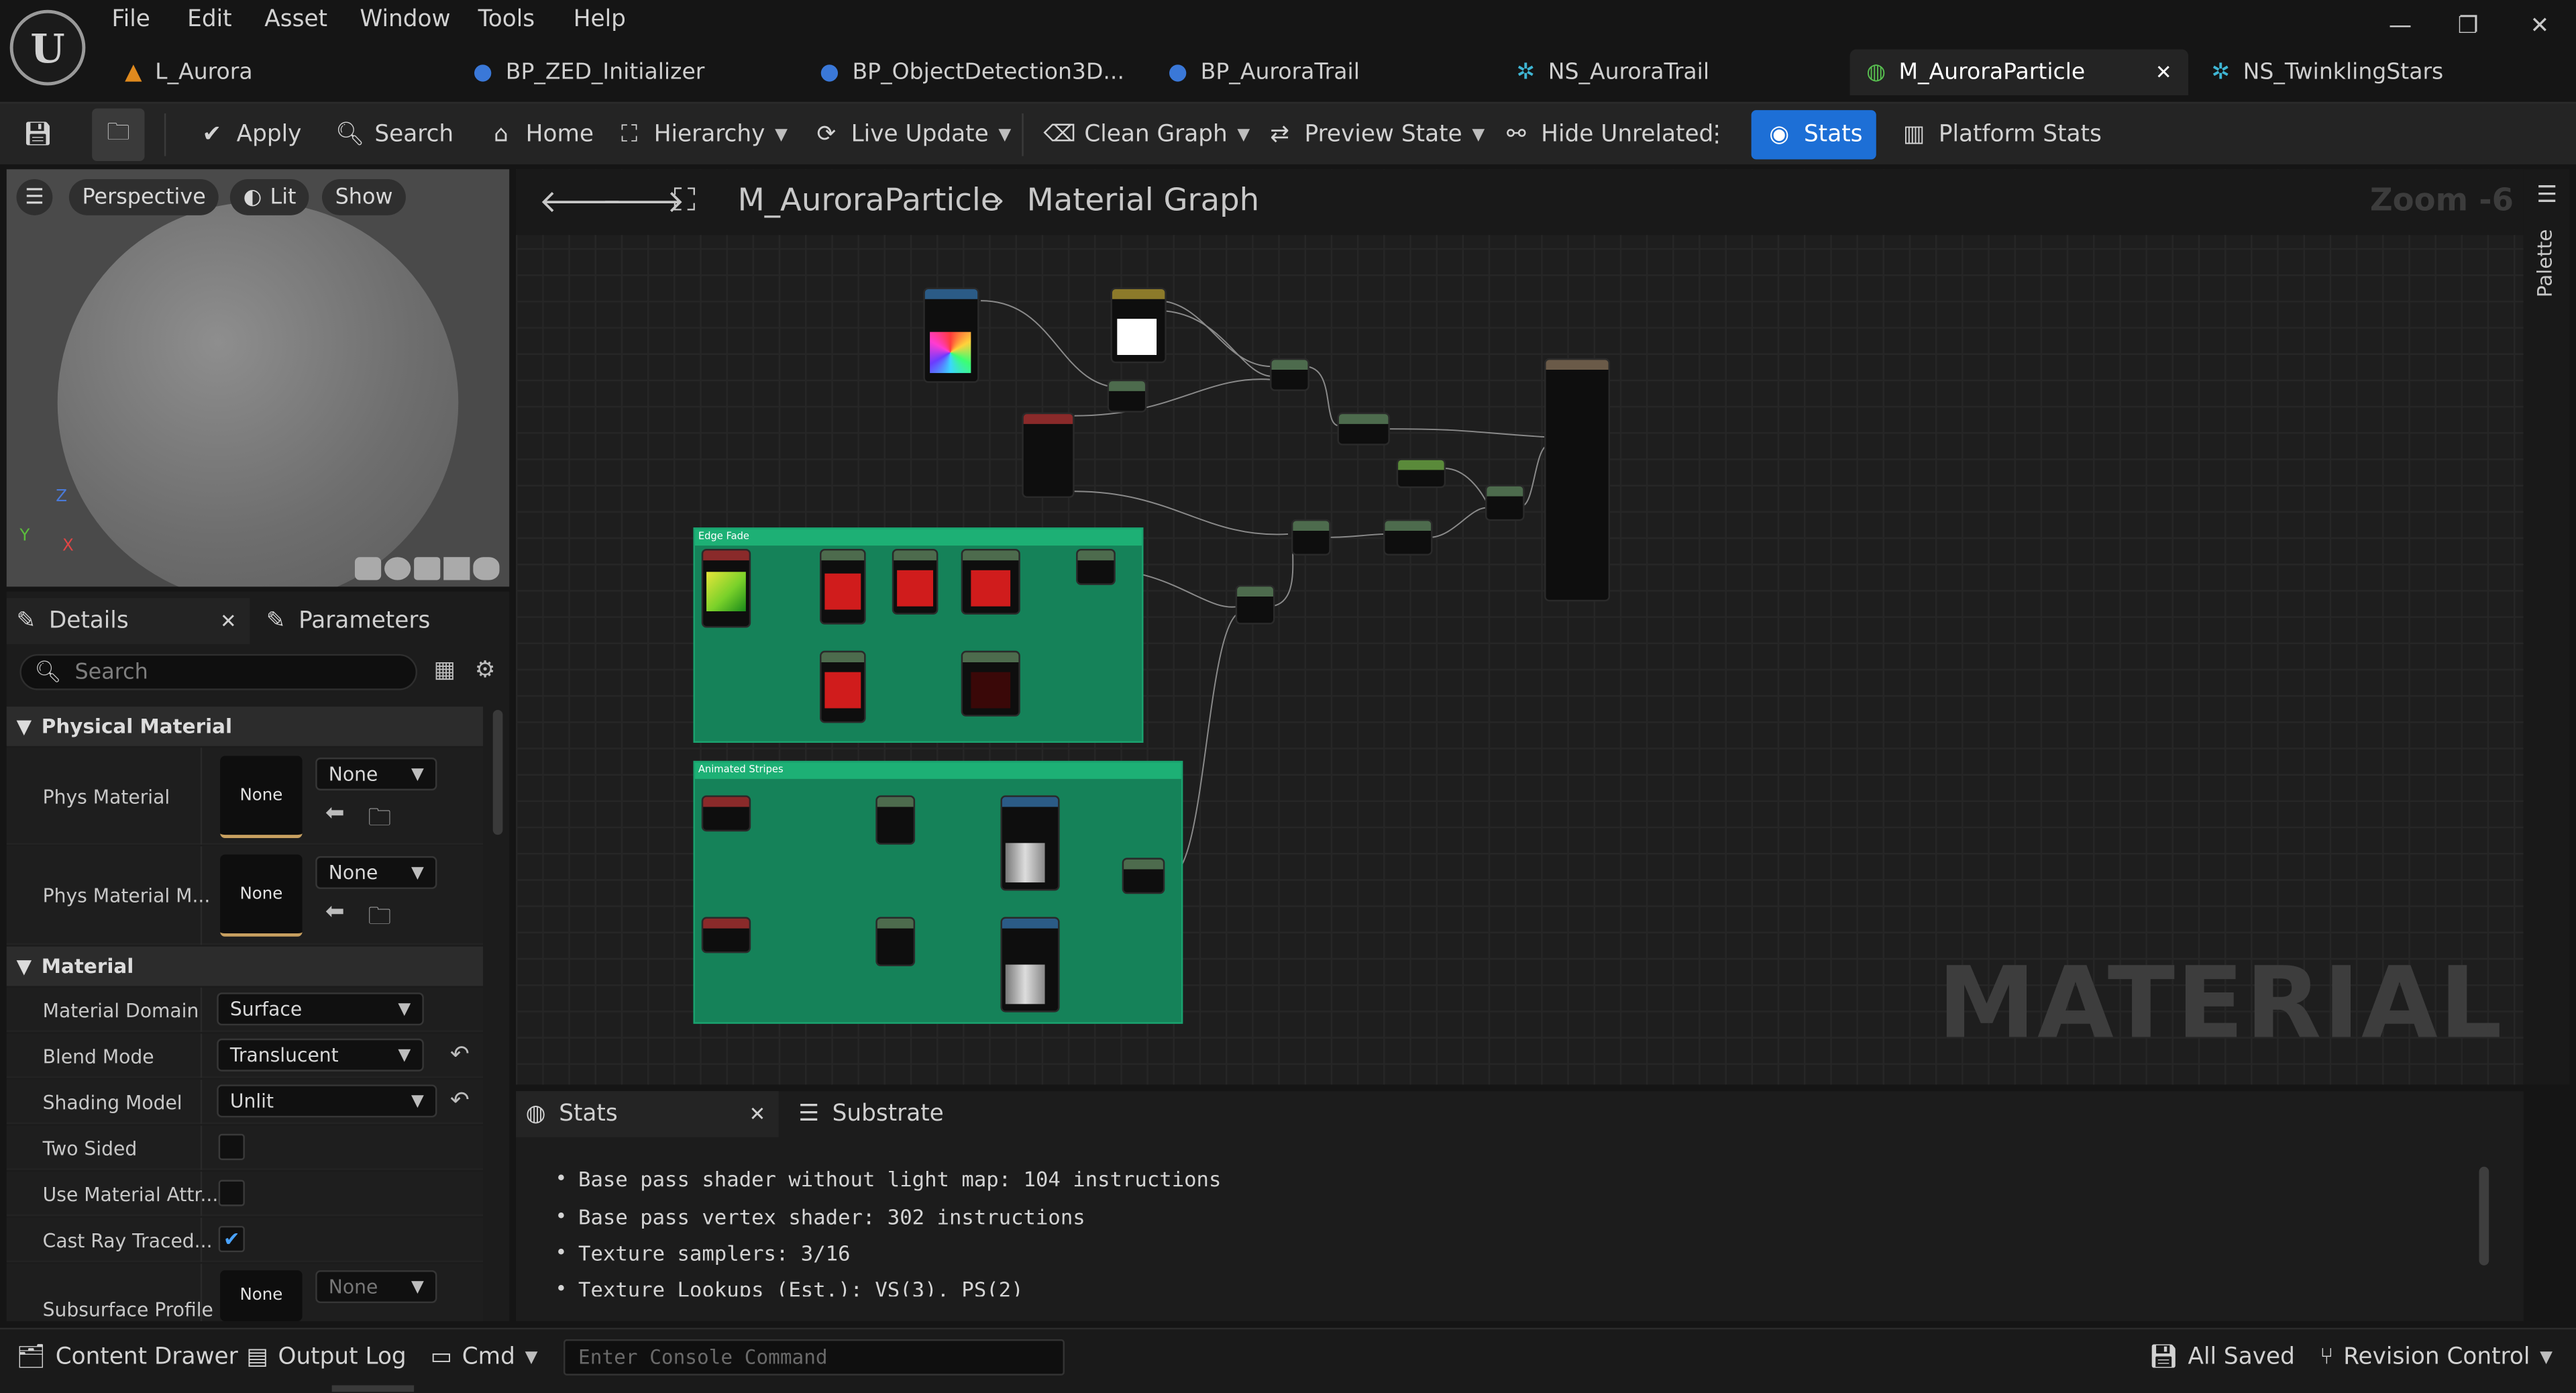  I want to click on tab-l-aurora: ▲ L_Aurora, so click(189, 72).